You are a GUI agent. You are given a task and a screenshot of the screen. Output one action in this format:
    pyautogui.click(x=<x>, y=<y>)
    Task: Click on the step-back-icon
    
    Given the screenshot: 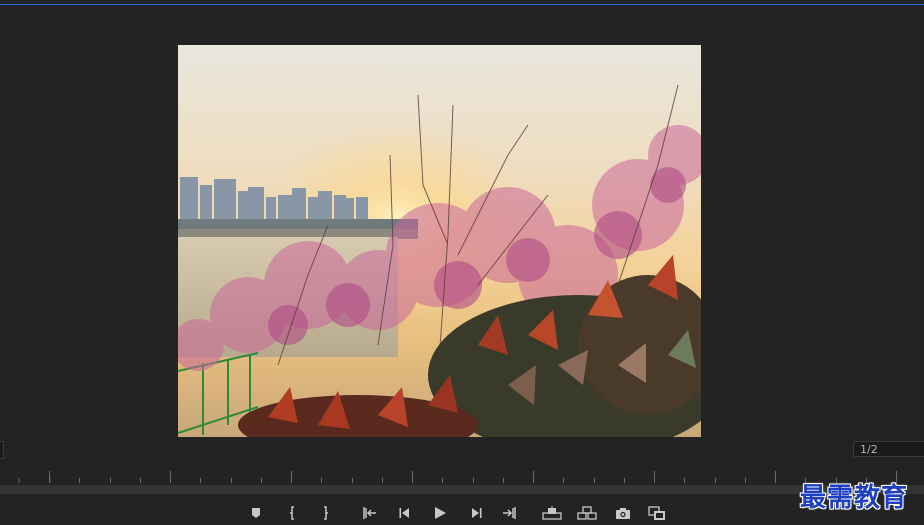 What is the action you would take?
    pyautogui.click(x=404, y=513)
    